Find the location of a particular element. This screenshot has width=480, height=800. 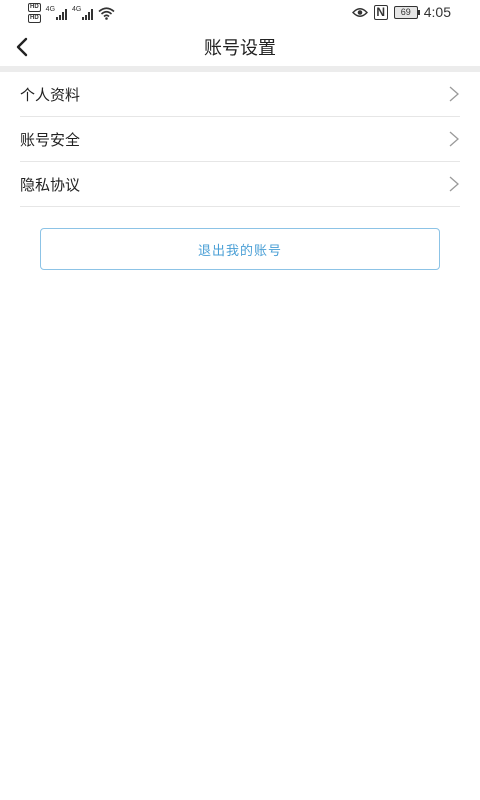

menu-item-privacy-policy: 隐私协议 is located at coordinates (240, 184).